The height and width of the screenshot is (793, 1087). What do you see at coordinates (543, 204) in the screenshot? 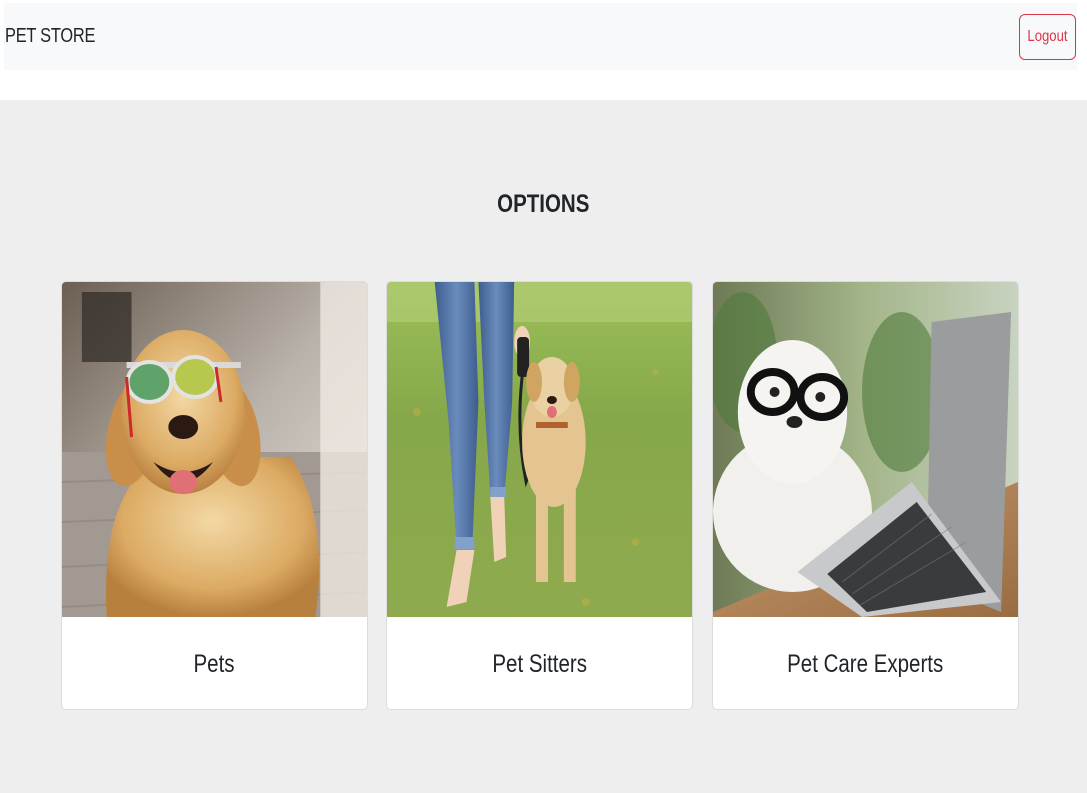
I see `page-title: OPTIONS` at bounding box center [543, 204].